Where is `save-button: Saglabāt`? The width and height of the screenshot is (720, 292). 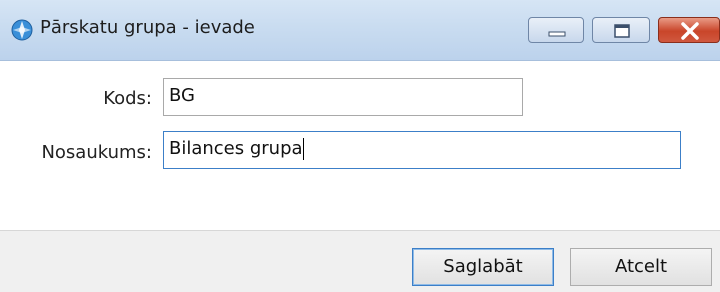 save-button: Saglabāt is located at coordinates (483, 267).